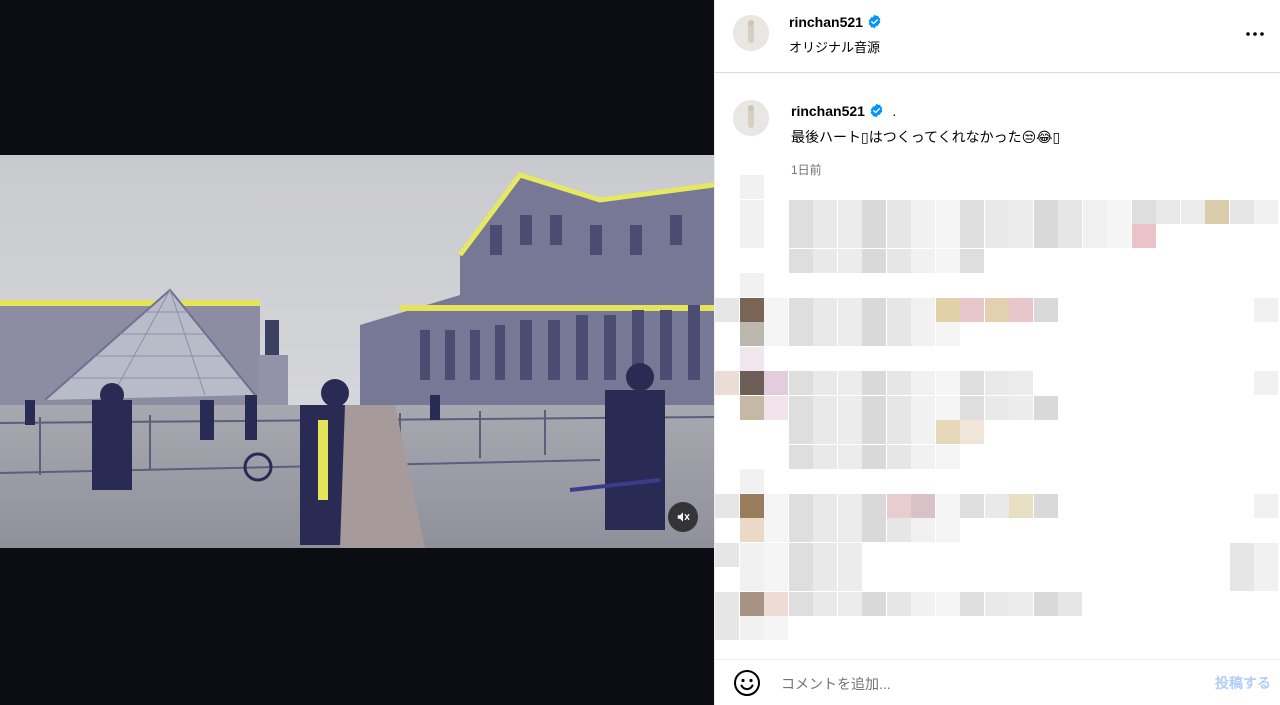 The width and height of the screenshot is (1280, 705). What do you see at coordinates (874, 24) in the screenshot?
I see `verified-badge-icon` at bounding box center [874, 24].